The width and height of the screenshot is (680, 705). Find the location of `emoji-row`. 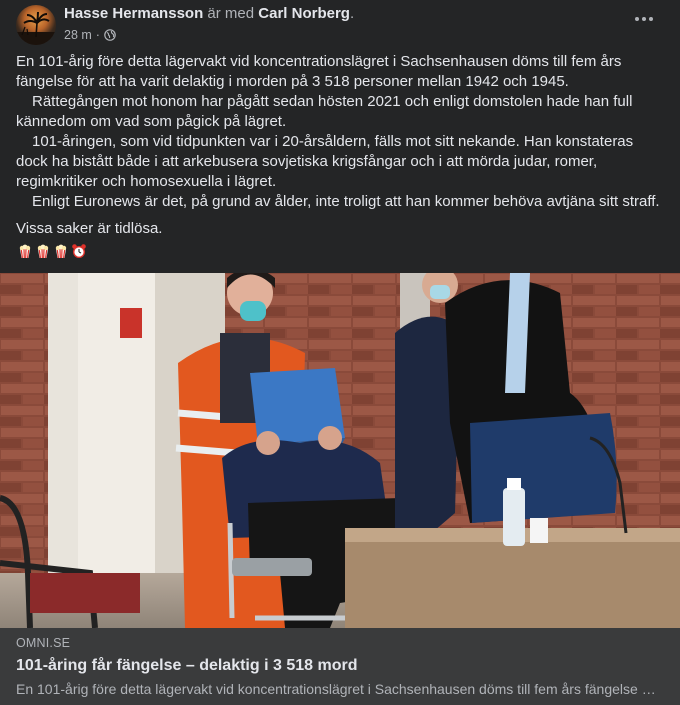

emoji-row is located at coordinates (52, 251).